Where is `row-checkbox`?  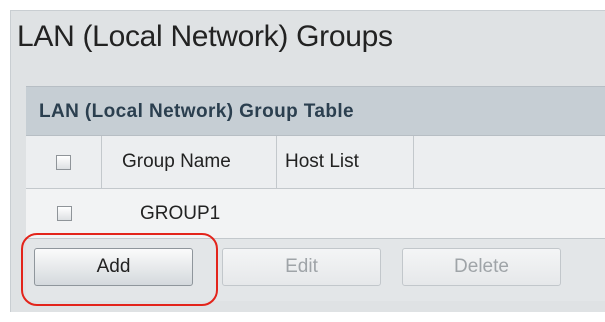 row-checkbox is located at coordinates (64, 213).